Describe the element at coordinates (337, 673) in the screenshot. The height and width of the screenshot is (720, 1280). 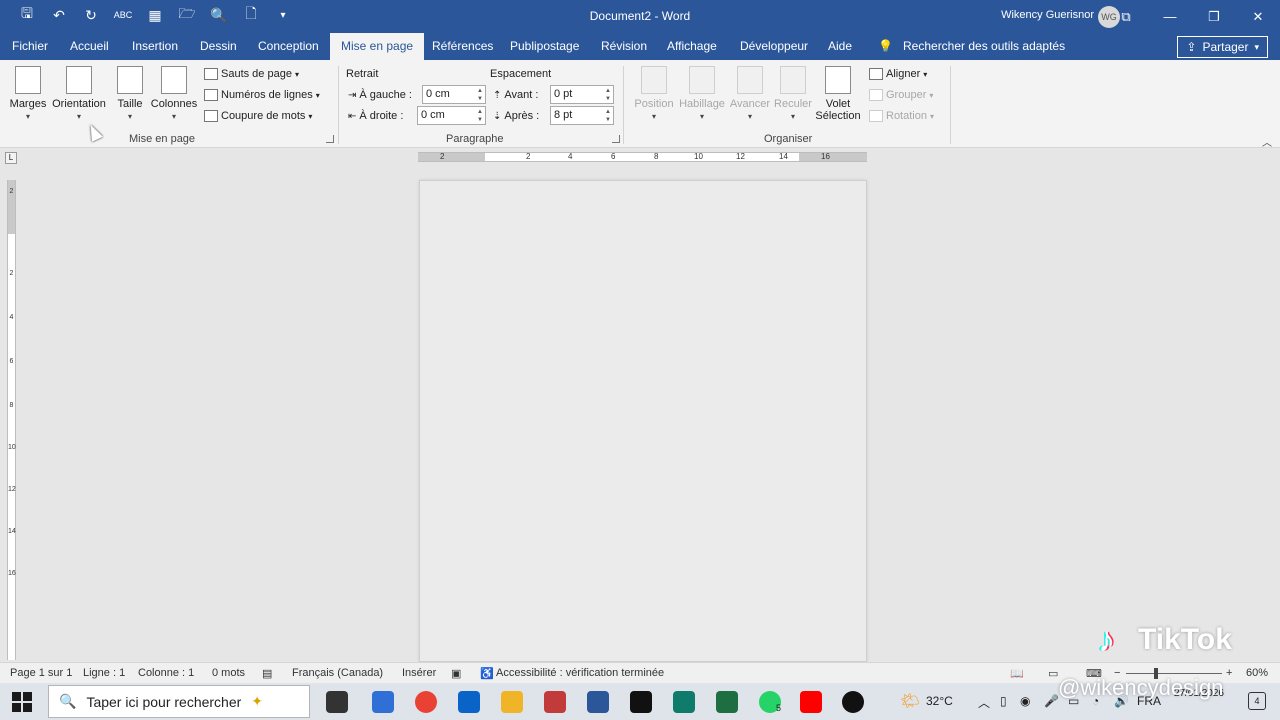
I see `status-language: Français (Canada)` at that location.